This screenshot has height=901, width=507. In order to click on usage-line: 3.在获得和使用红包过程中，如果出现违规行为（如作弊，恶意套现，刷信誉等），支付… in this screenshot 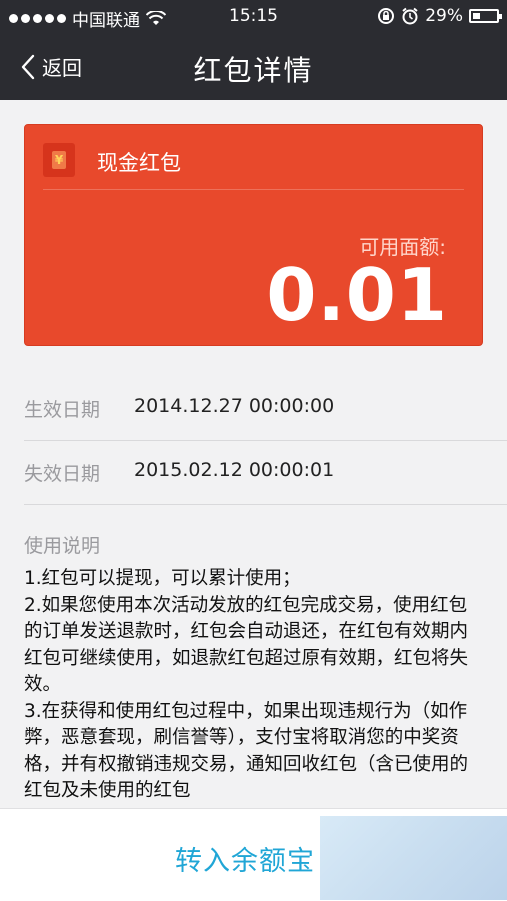, I will do `click(246, 751)`.